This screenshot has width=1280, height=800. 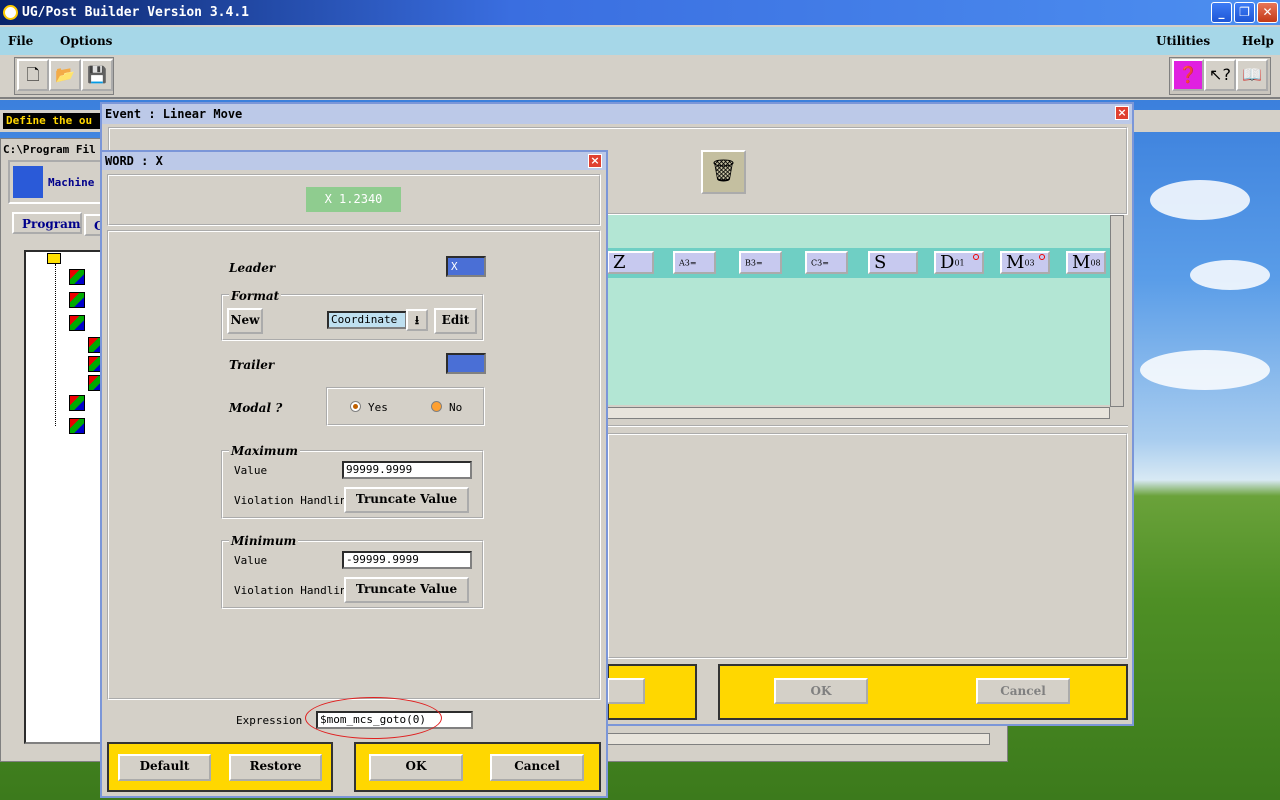 I want to click on word-close-icon: ×, so click(x=595, y=161).